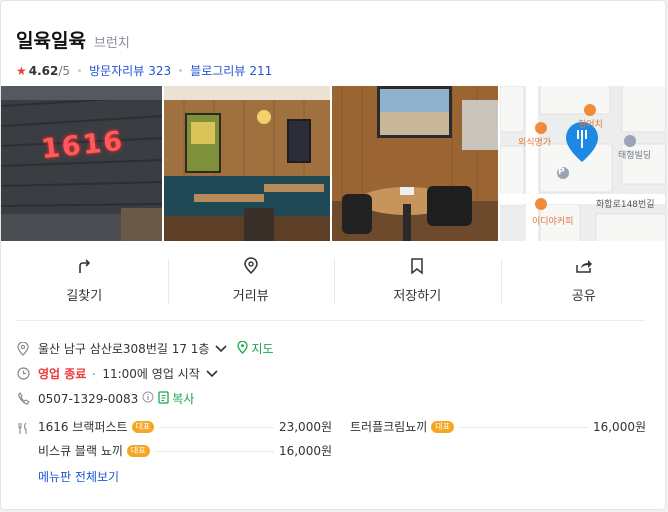 This screenshot has height=512, width=668. Describe the element at coordinates (330, 348) in the screenshot. I see `address-row: 울산 남구 삼산로308번길 17 1층 지도` at that location.